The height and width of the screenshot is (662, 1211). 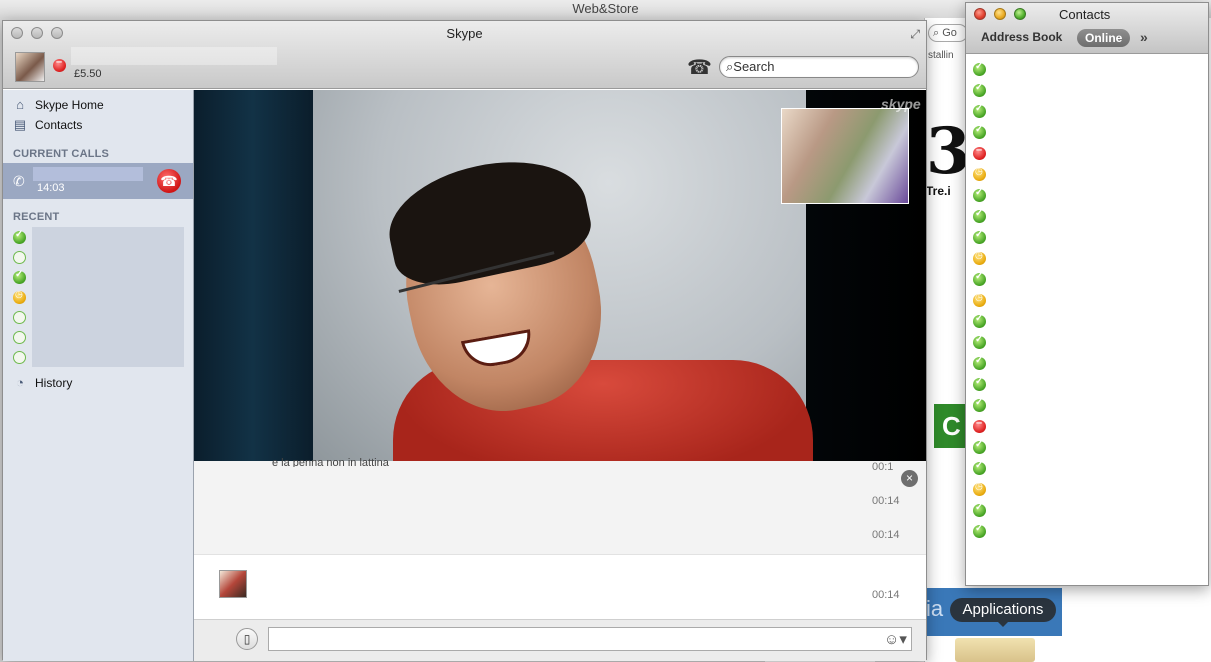 I want to click on background-search-text: Go, so click(x=949, y=33).